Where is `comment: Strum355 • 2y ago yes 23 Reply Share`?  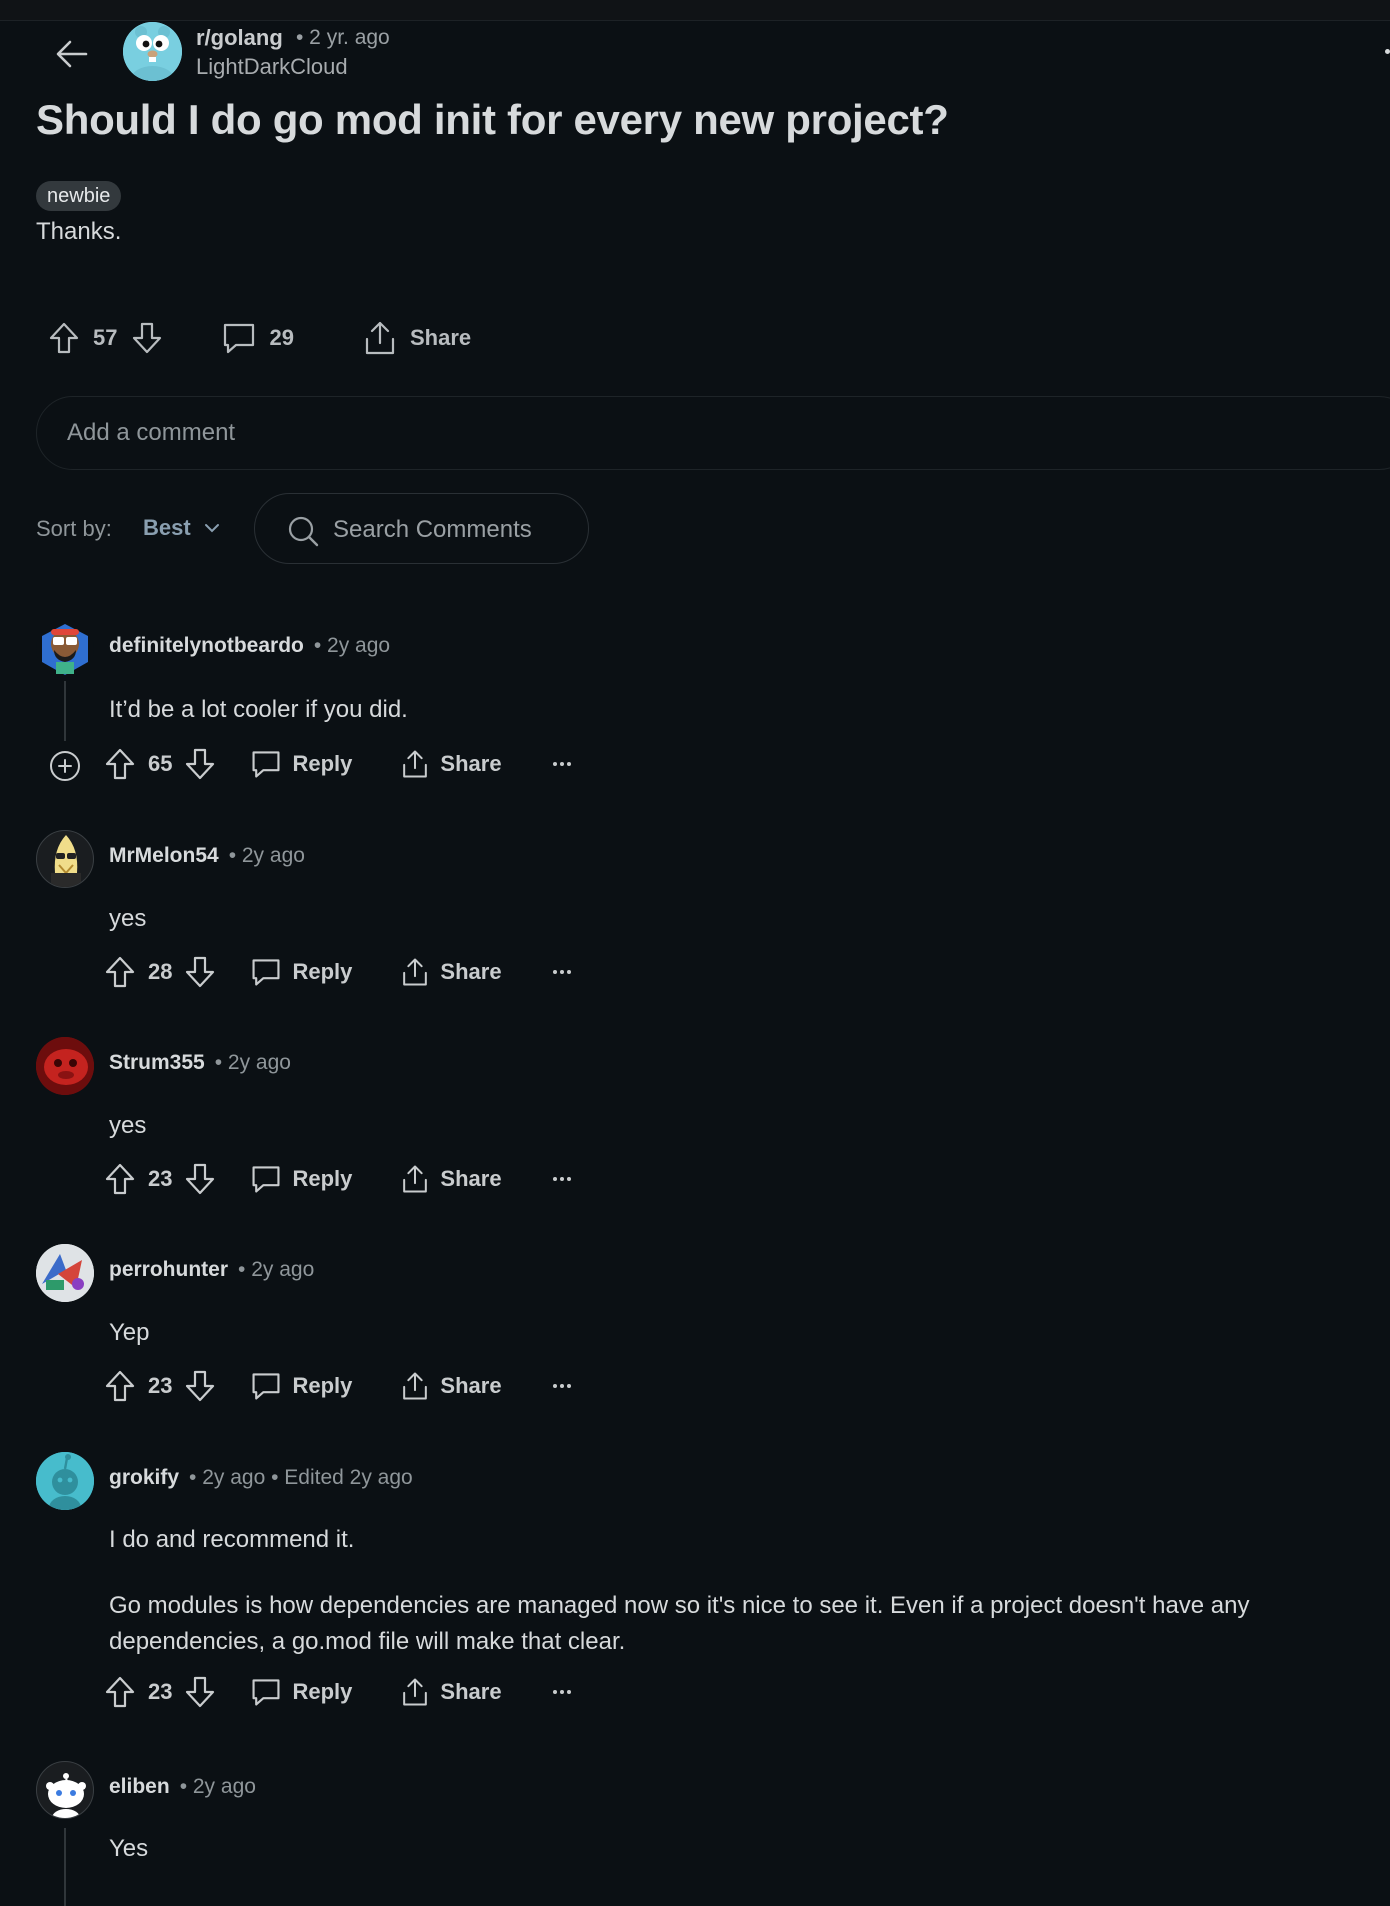
comment: Strum355 • 2y ago yes 23 Reply Share is located at coordinates (713, 1122).